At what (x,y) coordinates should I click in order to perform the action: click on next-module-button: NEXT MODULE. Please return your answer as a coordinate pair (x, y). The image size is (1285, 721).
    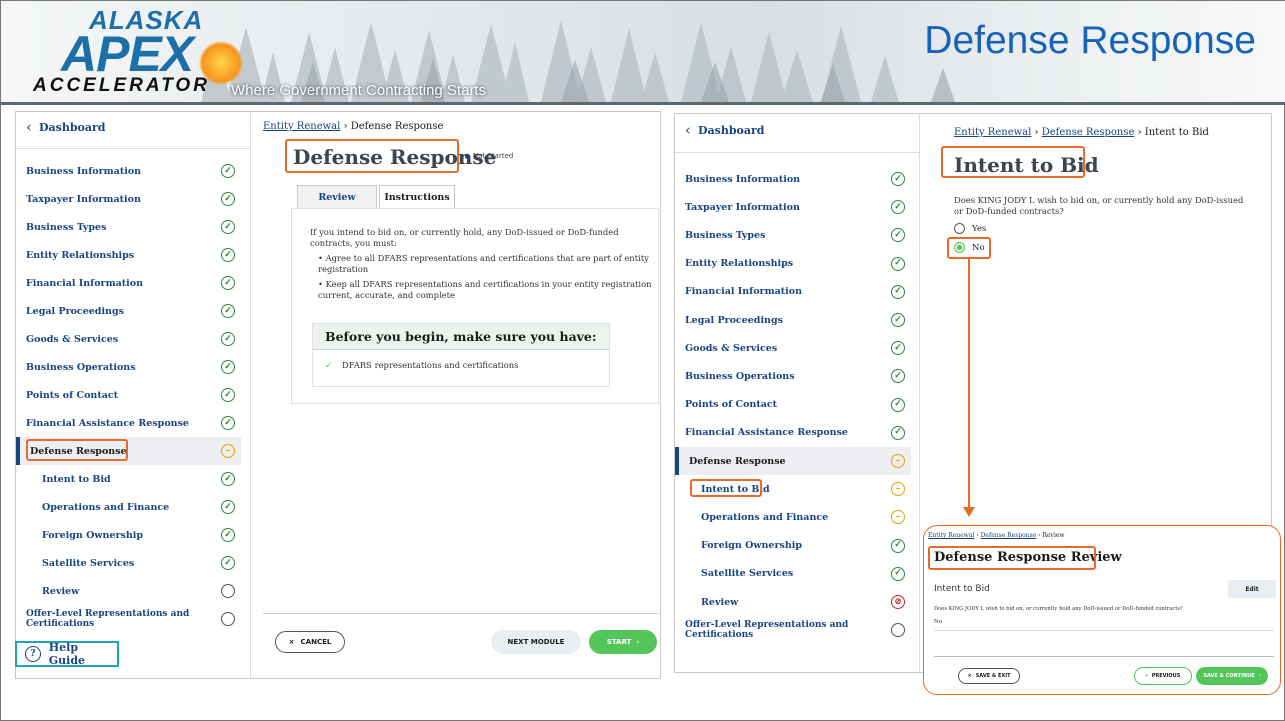
    Looking at the image, I should click on (536, 642).